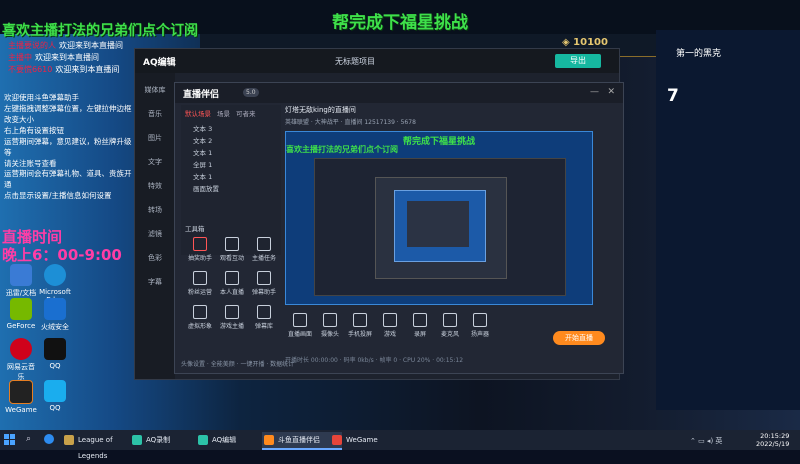  Describe the element at coordinates (300, 320) in the screenshot. I see `monitor-icon` at that location.